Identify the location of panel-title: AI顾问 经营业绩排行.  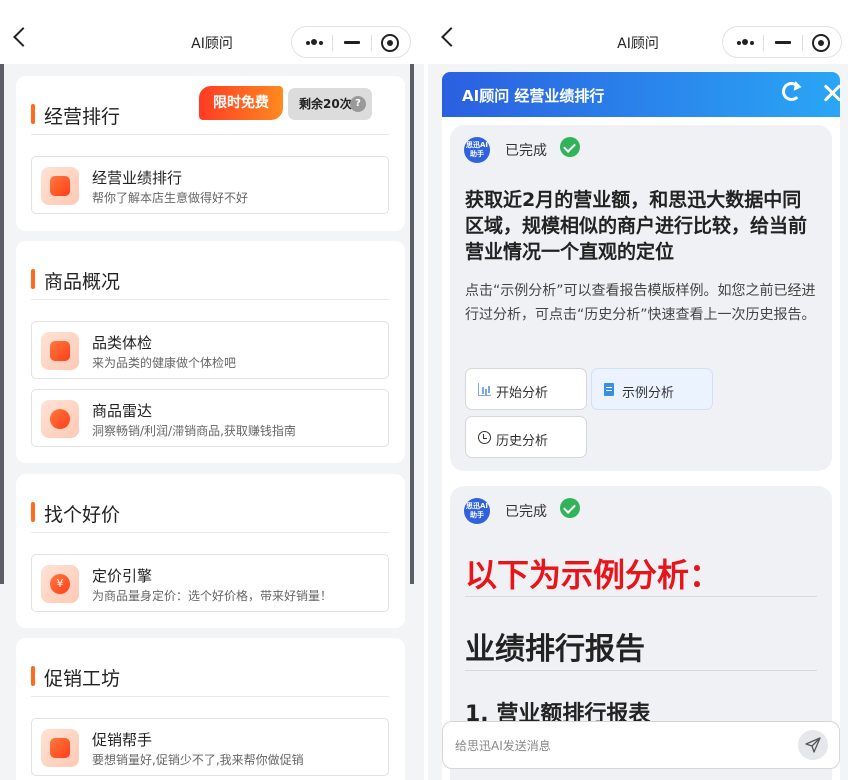
(533, 96).